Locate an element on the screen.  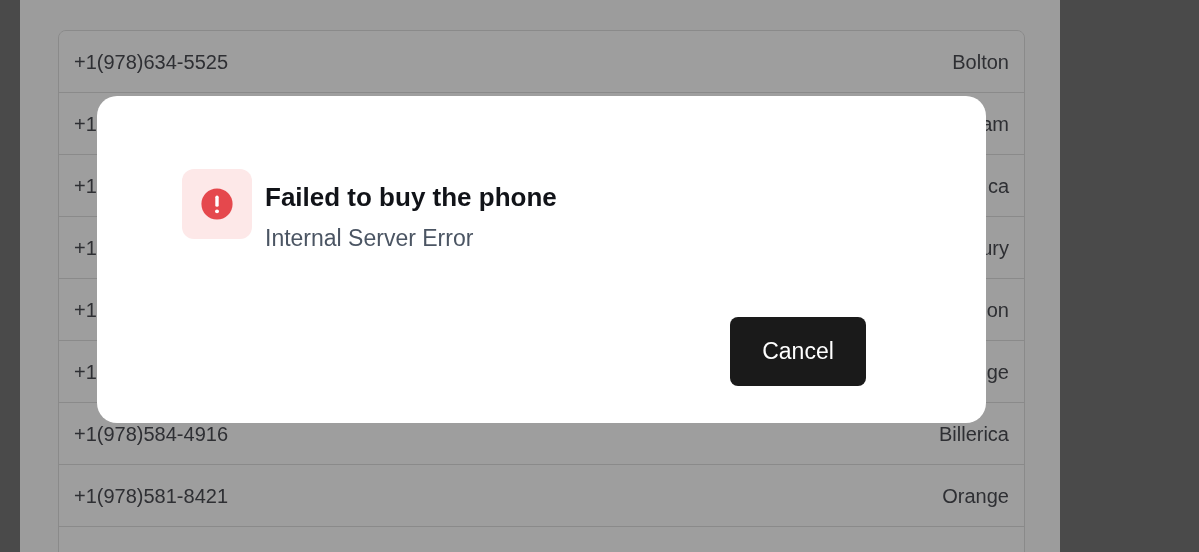
error-icon is located at coordinates (217, 204).